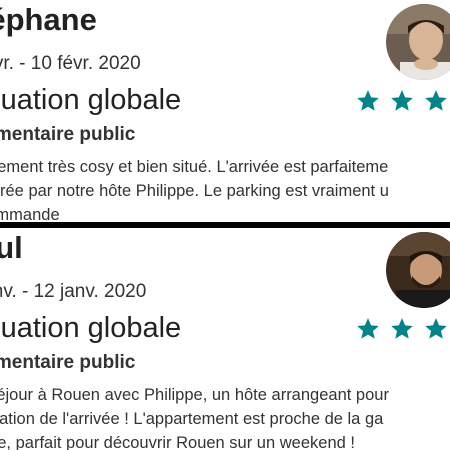 Image resolution: width=450 pixels, height=450 pixels. I want to click on reviewer-name: aul, so click(11, 247).